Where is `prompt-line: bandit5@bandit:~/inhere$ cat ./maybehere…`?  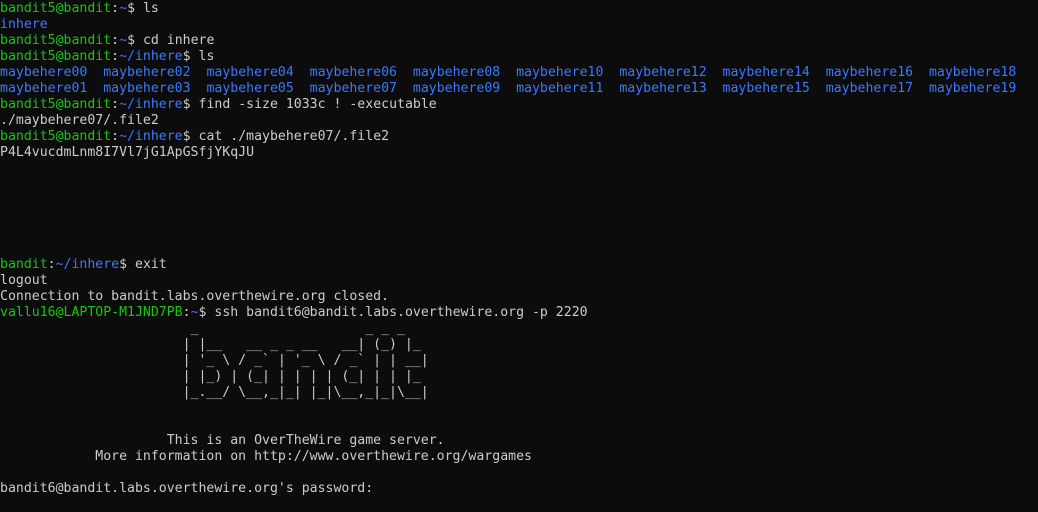
prompt-line: bandit5@bandit:~/inhere$ cat ./maybehere… is located at coordinates (519, 137).